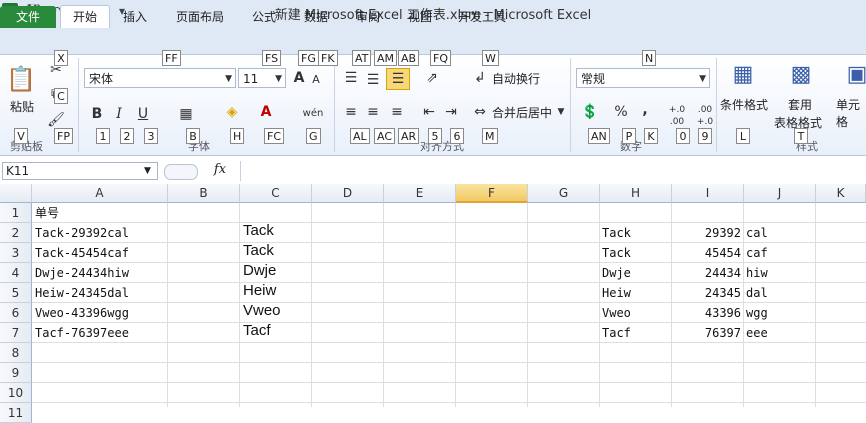 This screenshot has width=866, height=423. I want to click on align-right-icon: ≡, so click(397, 112).